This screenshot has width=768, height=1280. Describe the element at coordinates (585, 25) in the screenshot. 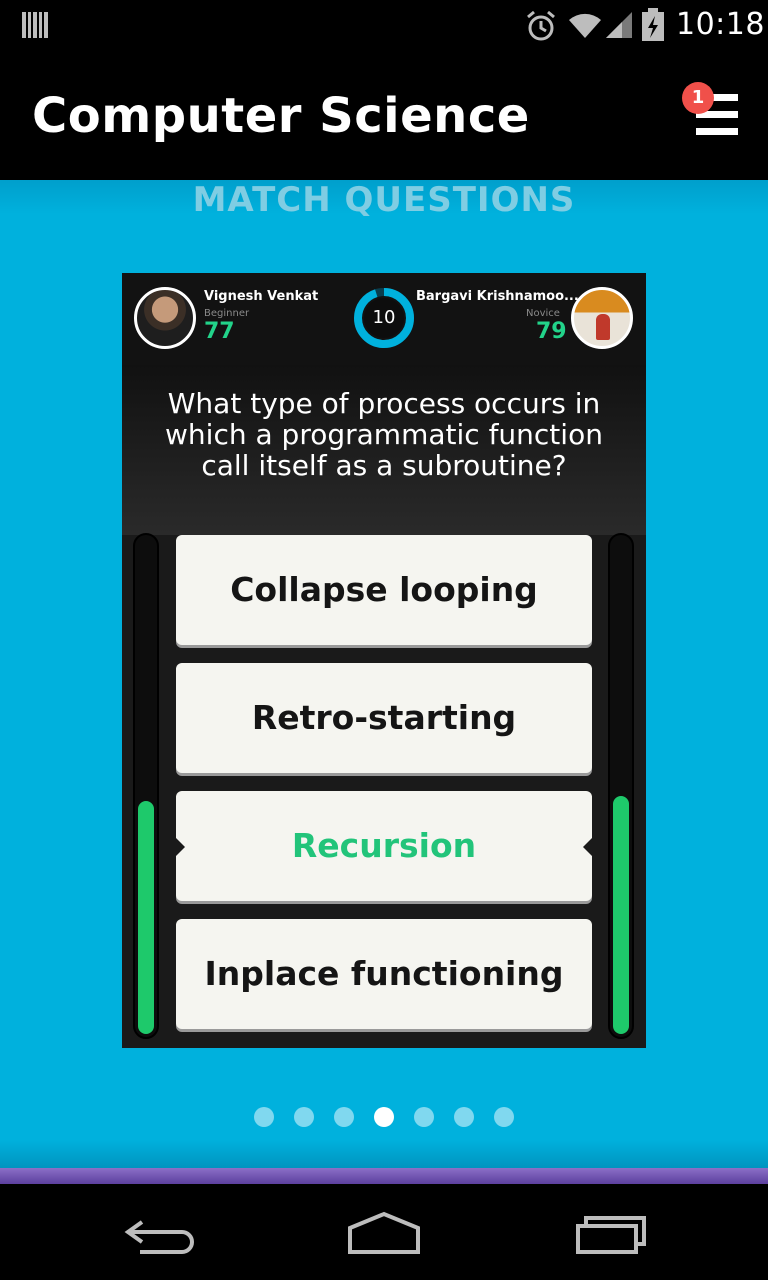

I see `wifi-icon` at that location.